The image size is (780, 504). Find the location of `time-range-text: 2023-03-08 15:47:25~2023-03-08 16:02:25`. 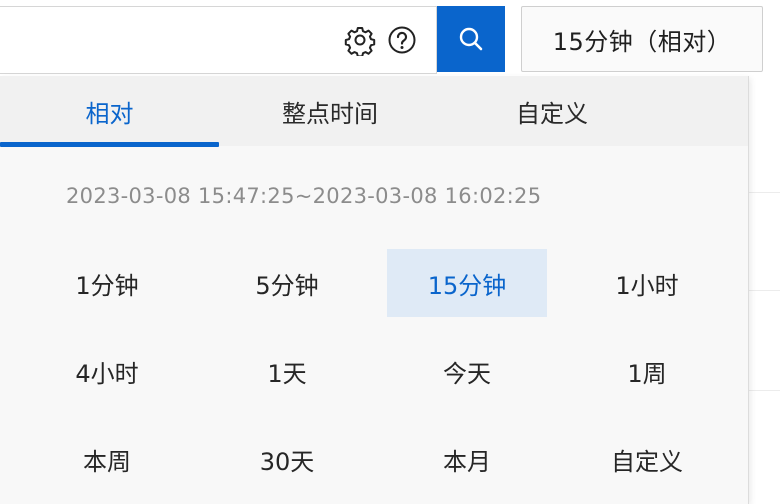

time-range-text: 2023-03-08 15:47:25~2023-03-08 16:02:25 is located at coordinates (304, 196).